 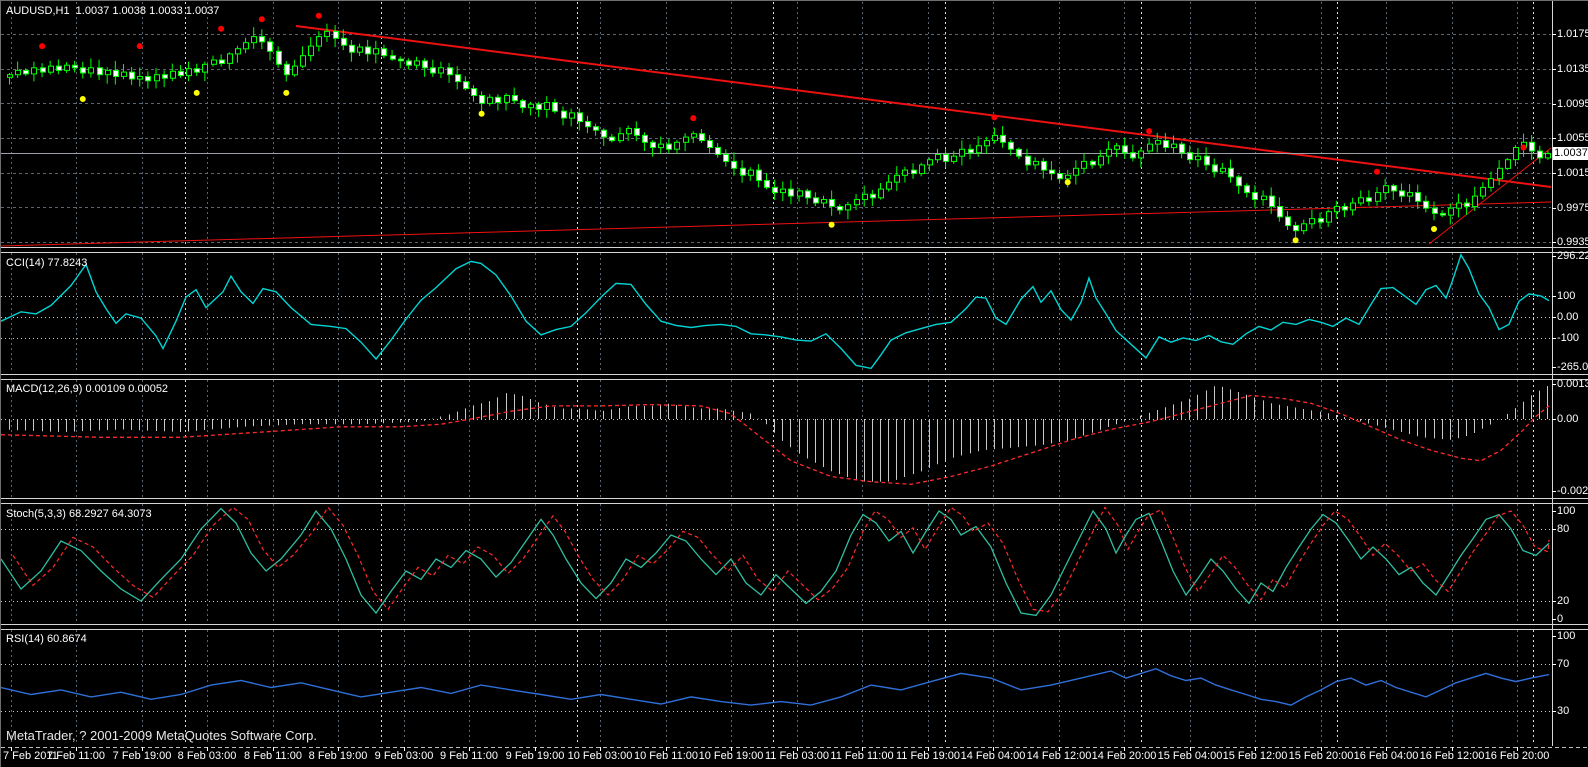 What do you see at coordinates (776, 224) in the screenshot?
I see `trendline-long-support` at bounding box center [776, 224].